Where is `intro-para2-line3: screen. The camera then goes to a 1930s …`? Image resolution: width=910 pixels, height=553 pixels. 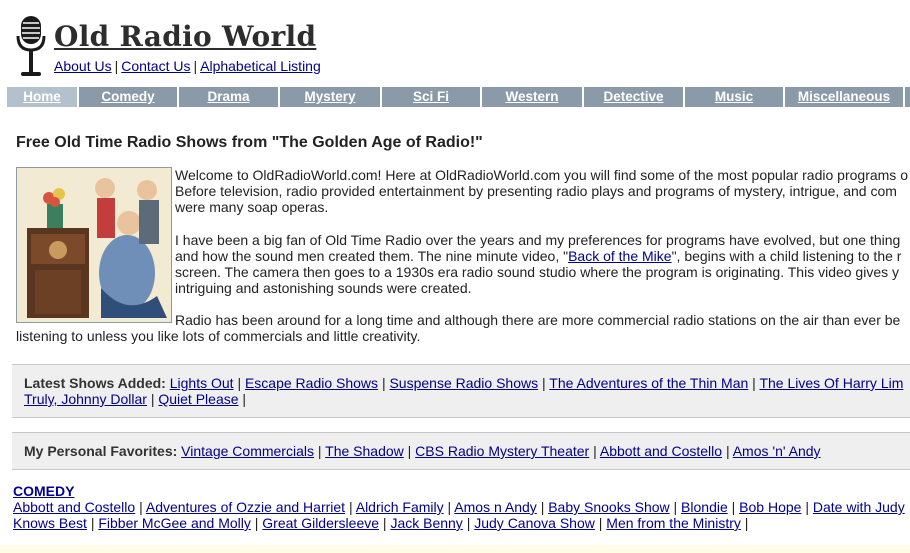 intro-para2-line3: screen. The camera then goes to a 1930s … is located at coordinates (537, 272).